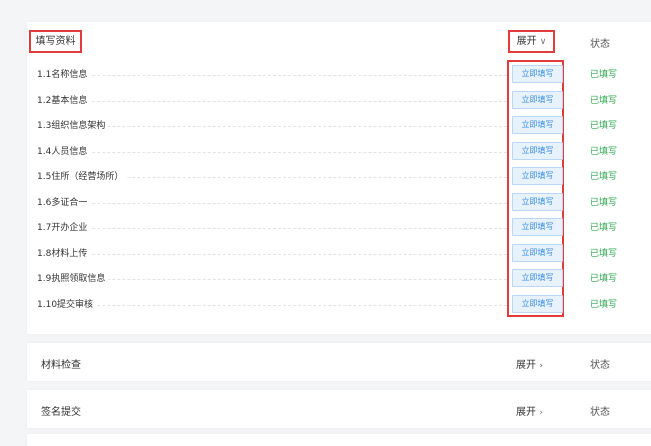 The image size is (651, 446). I want to click on chevron-down-icon: ∨, so click(543, 42).